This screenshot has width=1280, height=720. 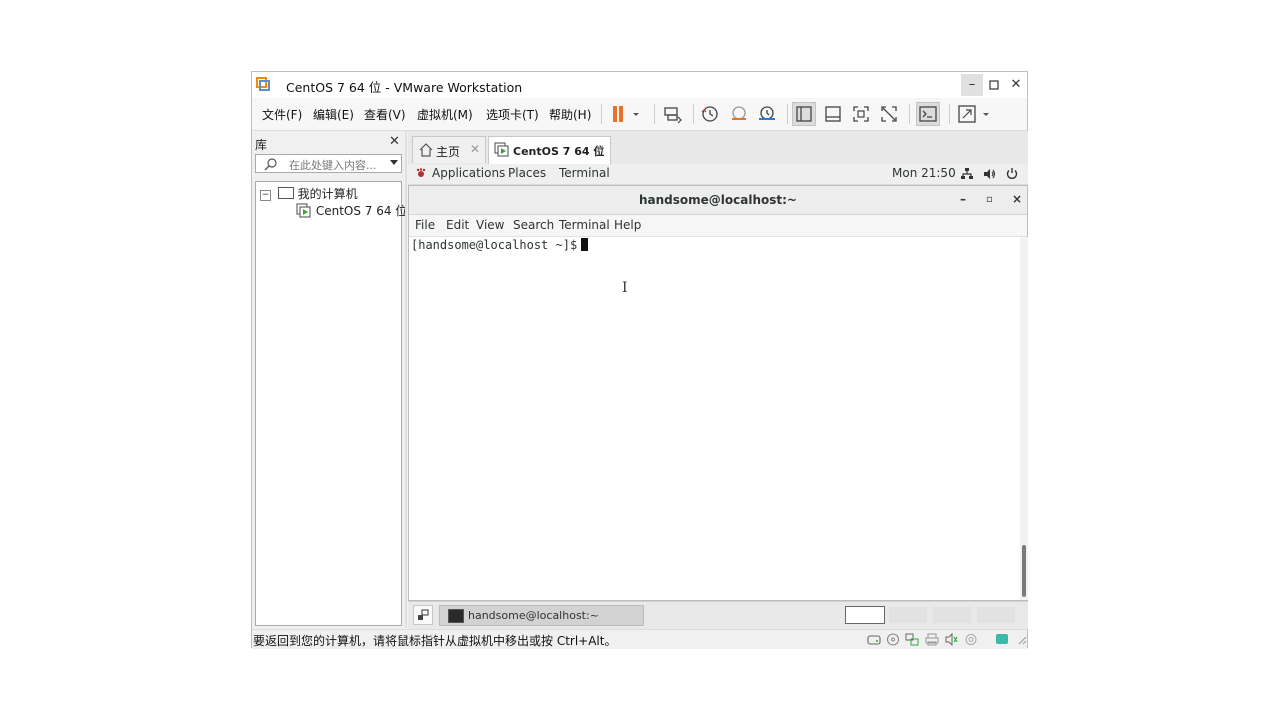 I want to click on snapshot-icon, so click(x=710, y=114).